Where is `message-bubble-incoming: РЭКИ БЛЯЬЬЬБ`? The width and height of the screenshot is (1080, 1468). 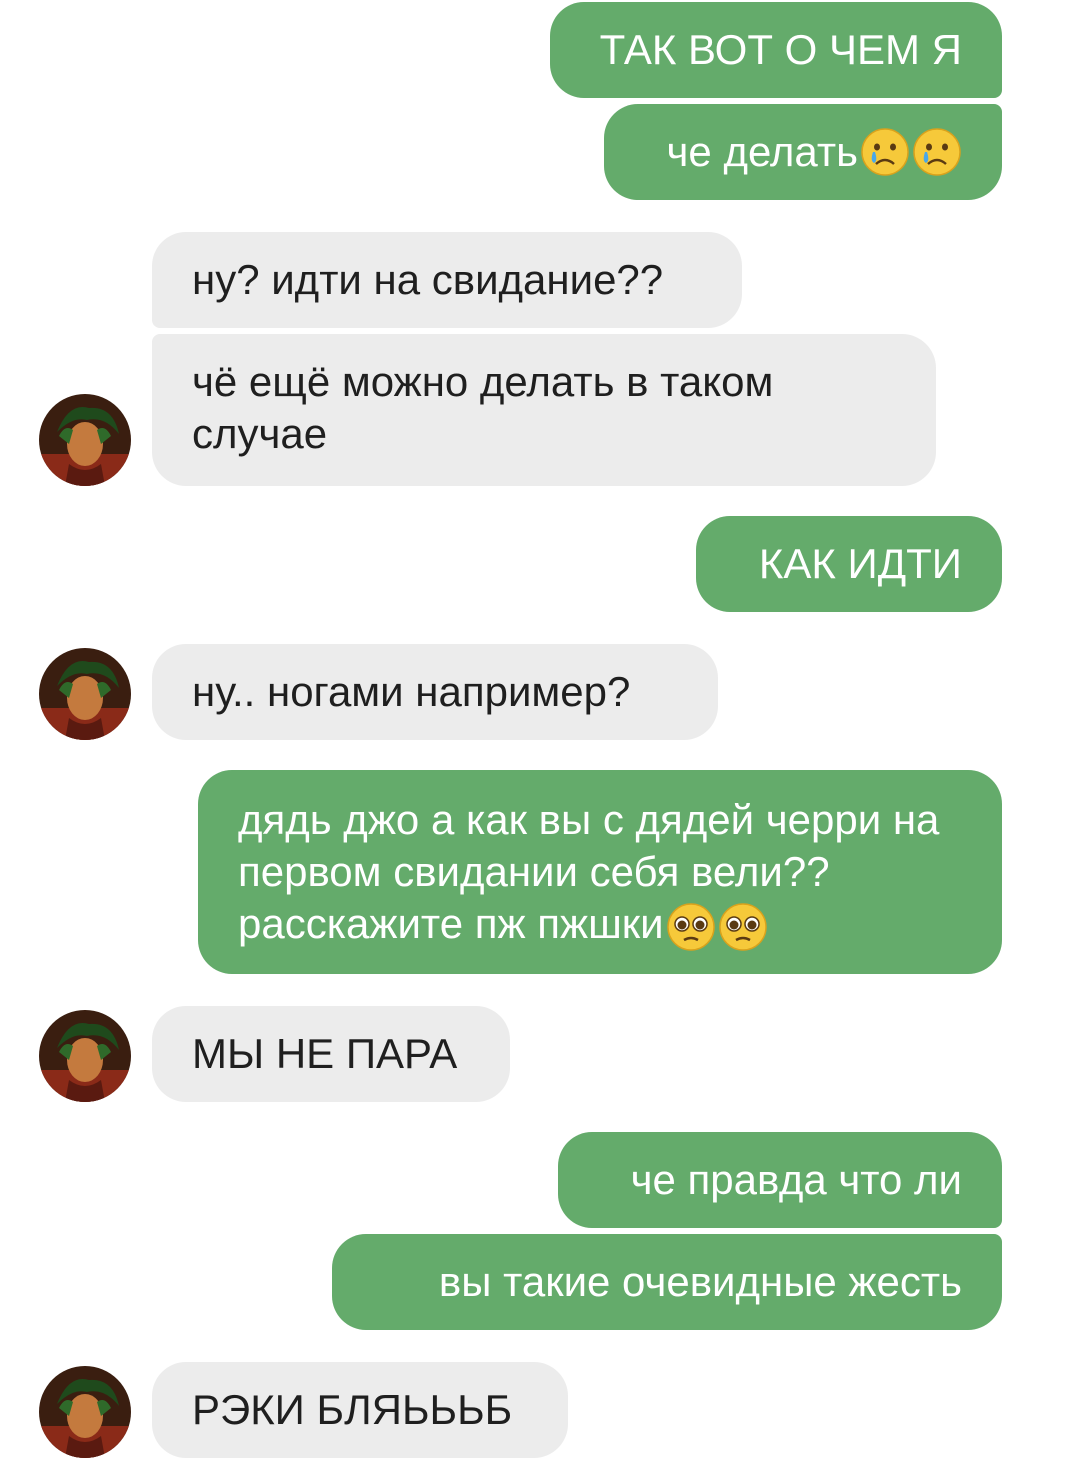
message-bubble-incoming: РЭКИ БЛЯЬЬЬБ is located at coordinates (360, 1410).